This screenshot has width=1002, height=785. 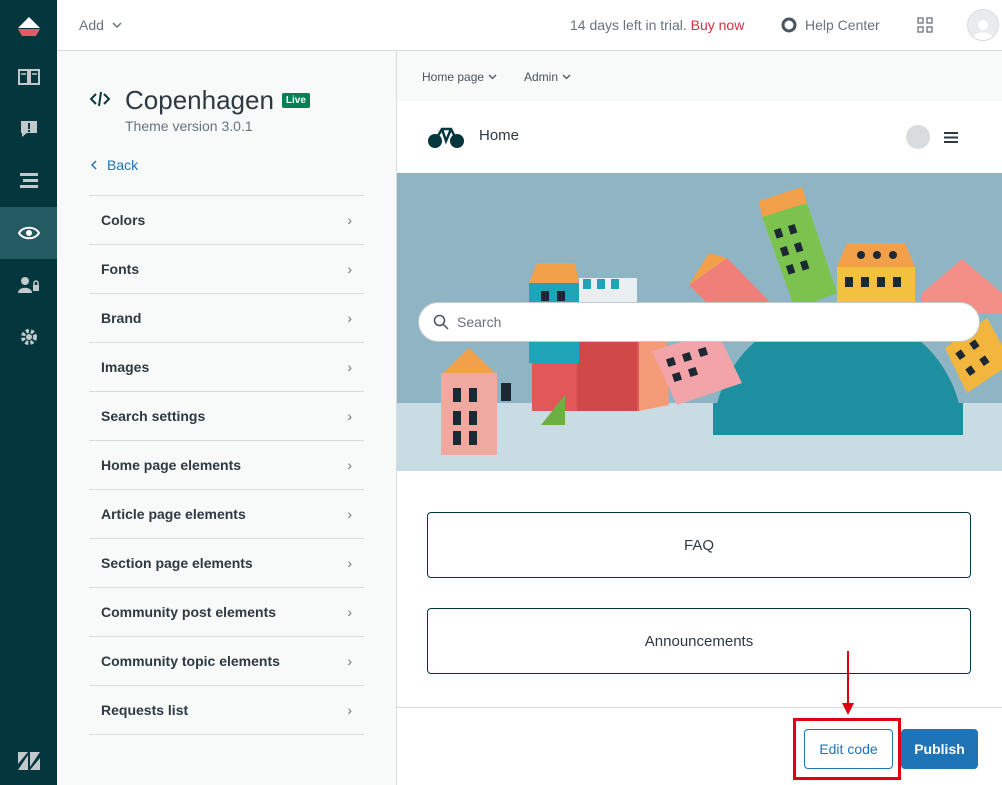 I want to click on live-badge: Live, so click(x=295, y=100).